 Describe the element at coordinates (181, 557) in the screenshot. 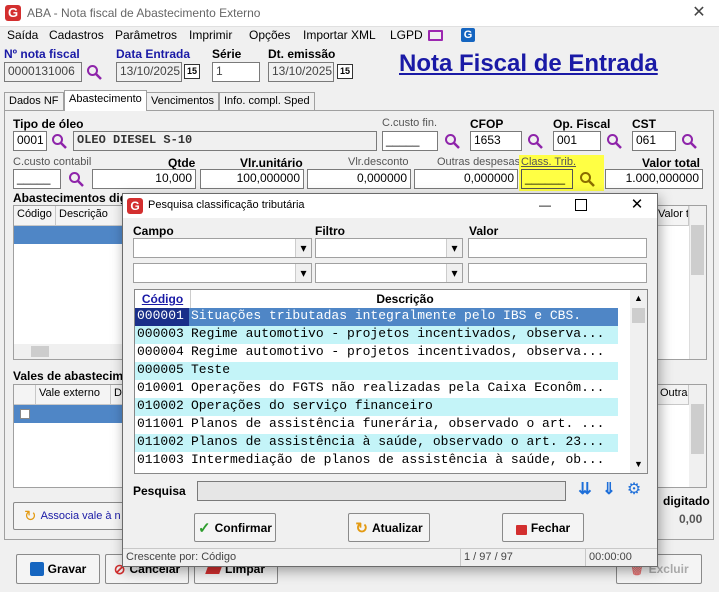

I see `status-order: Crescente por: Código` at that location.